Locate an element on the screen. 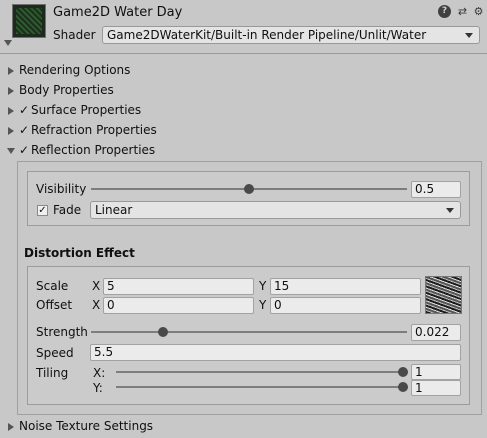 Image resolution: width=487 pixels, height=438 pixels. material-title: Game2D Water Day is located at coordinates (118, 12).